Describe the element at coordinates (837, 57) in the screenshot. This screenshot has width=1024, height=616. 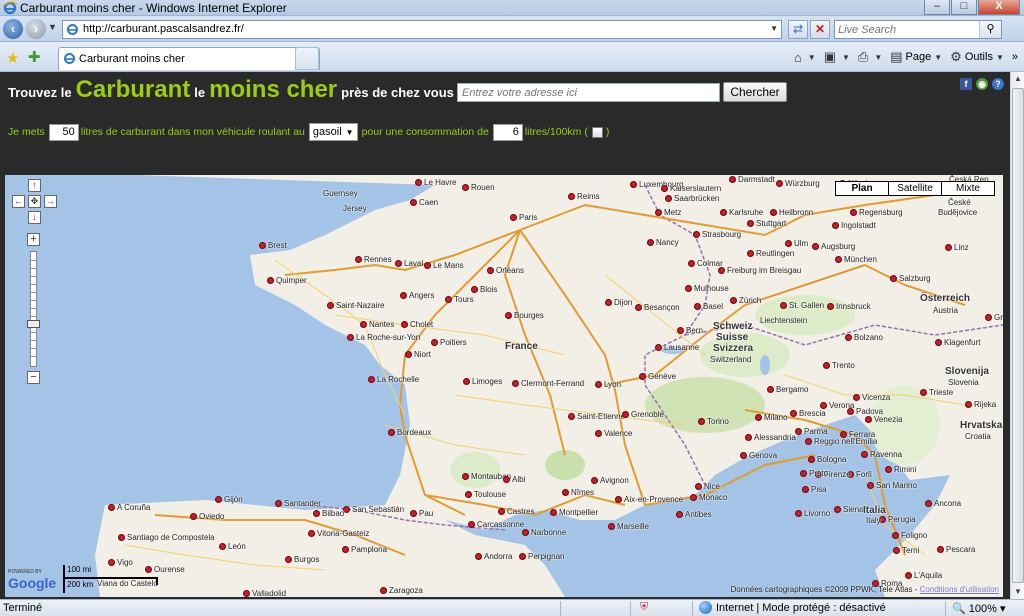
I see `feeds-button: ▣ ▼` at that location.